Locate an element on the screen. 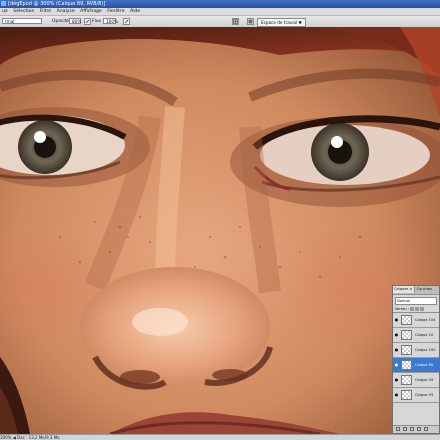  layer-row: ● Calque 10 is located at coordinates (416, 335).